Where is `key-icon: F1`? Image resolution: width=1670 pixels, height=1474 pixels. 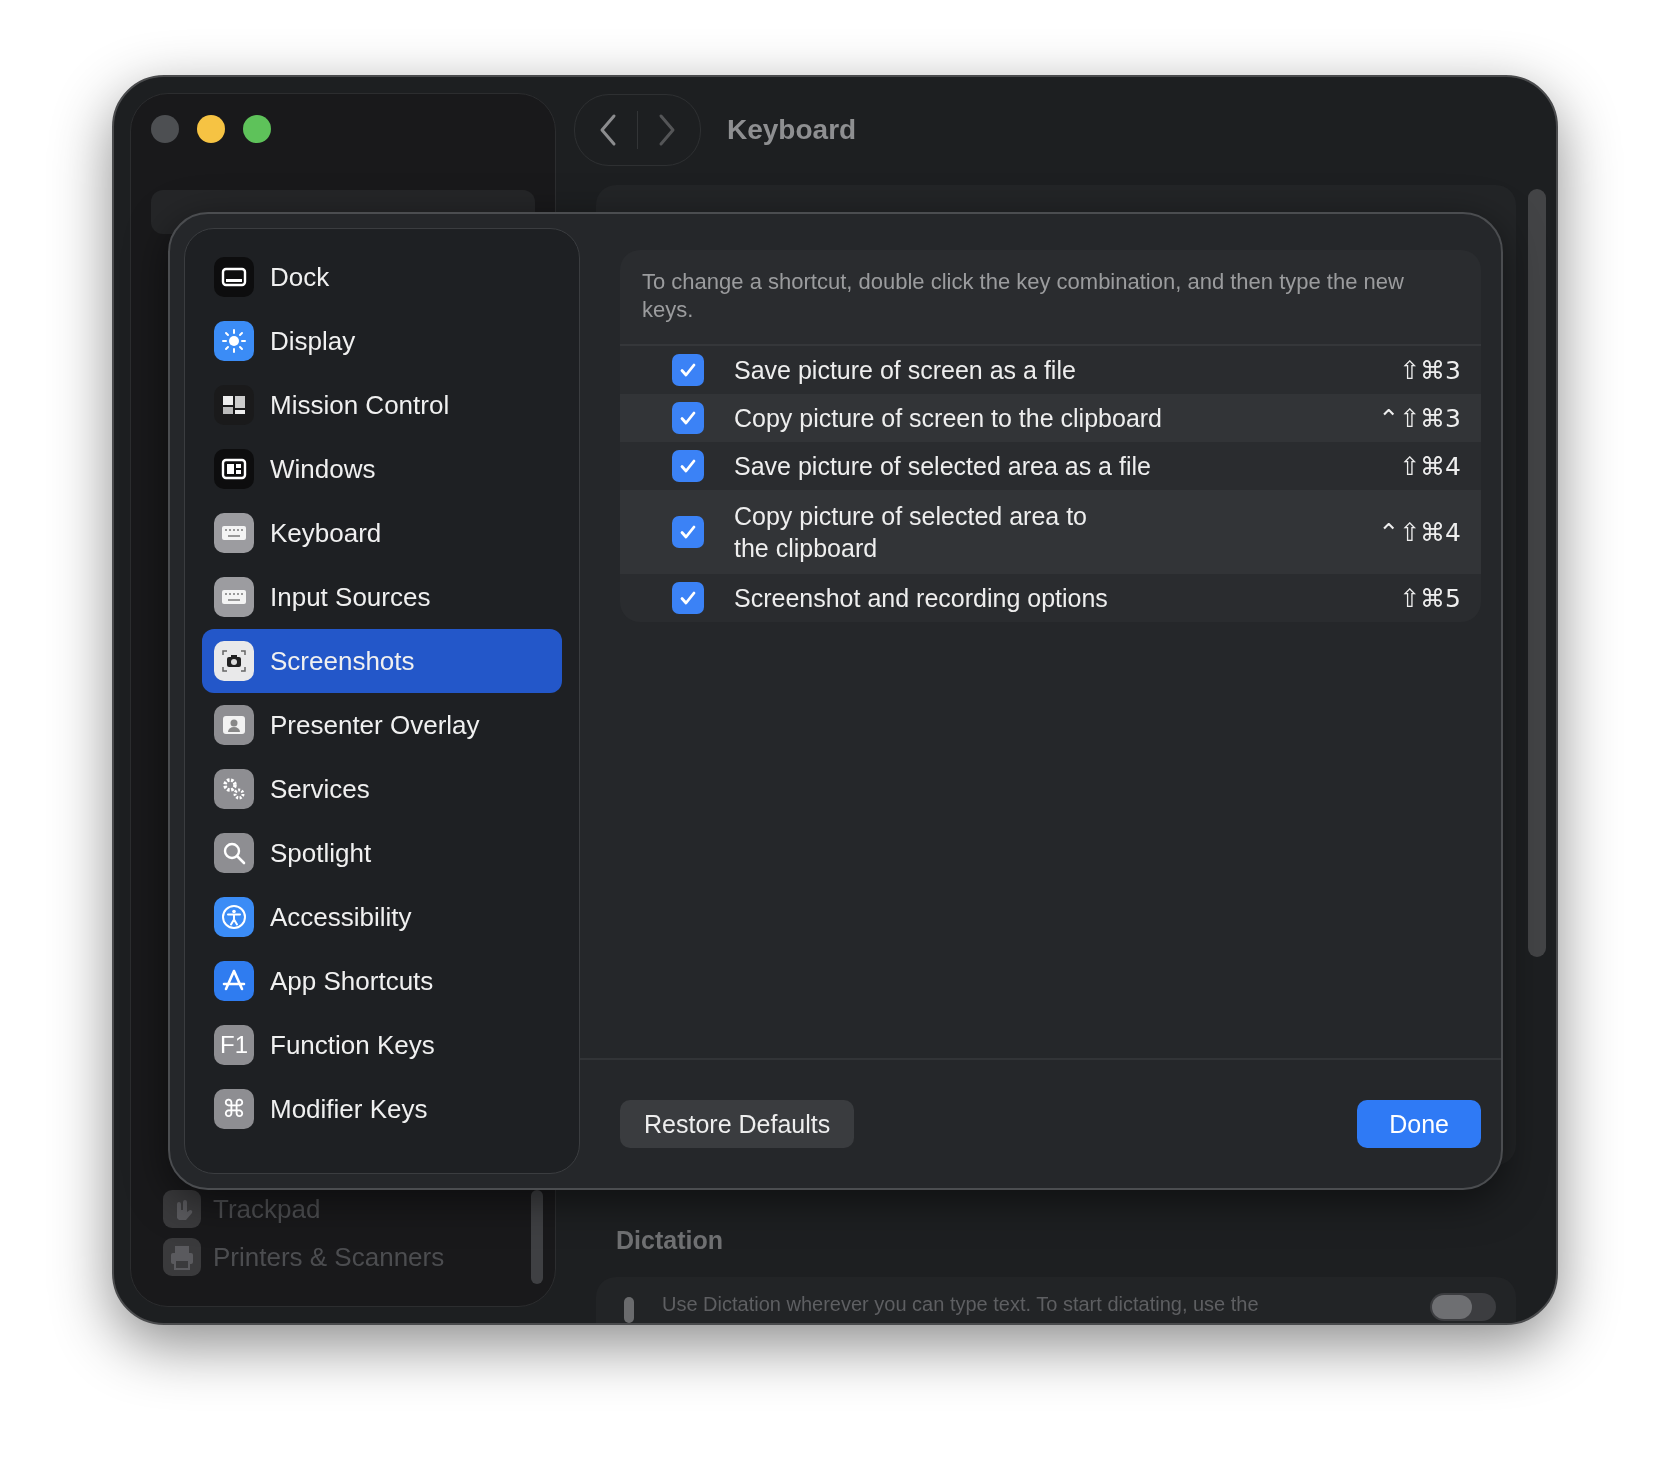
key-icon: F1 is located at coordinates (234, 1045).